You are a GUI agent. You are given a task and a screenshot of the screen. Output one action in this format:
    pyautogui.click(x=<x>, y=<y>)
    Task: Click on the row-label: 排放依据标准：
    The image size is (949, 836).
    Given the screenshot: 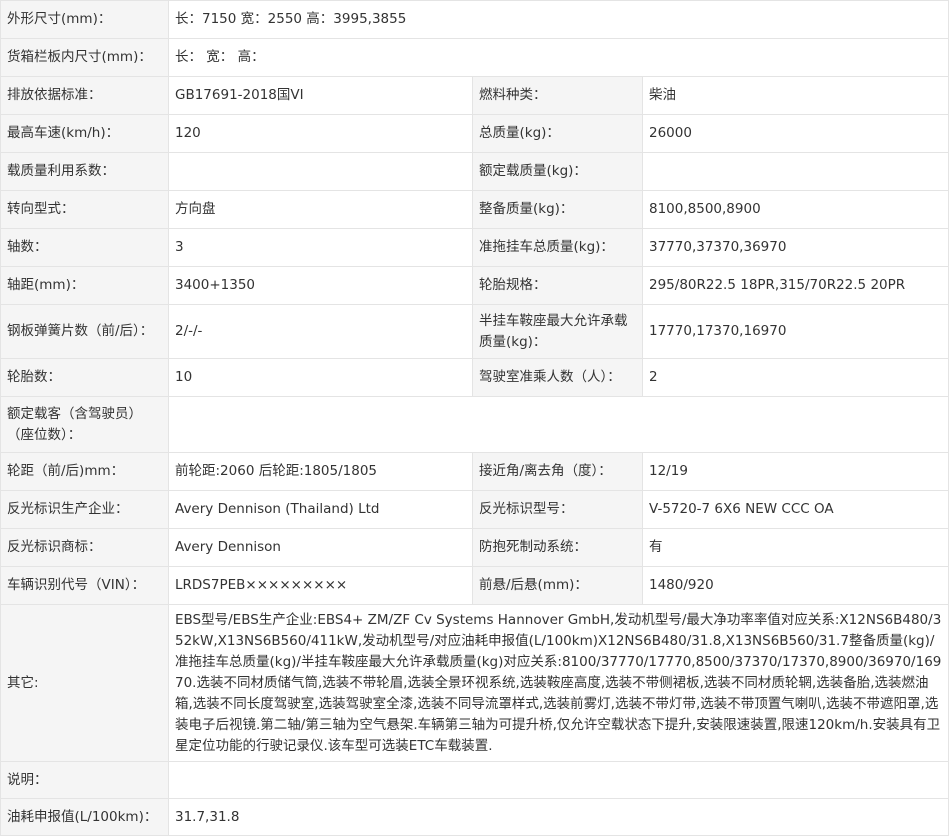 What is the action you would take?
    pyautogui.click(x=84, y=95)
    